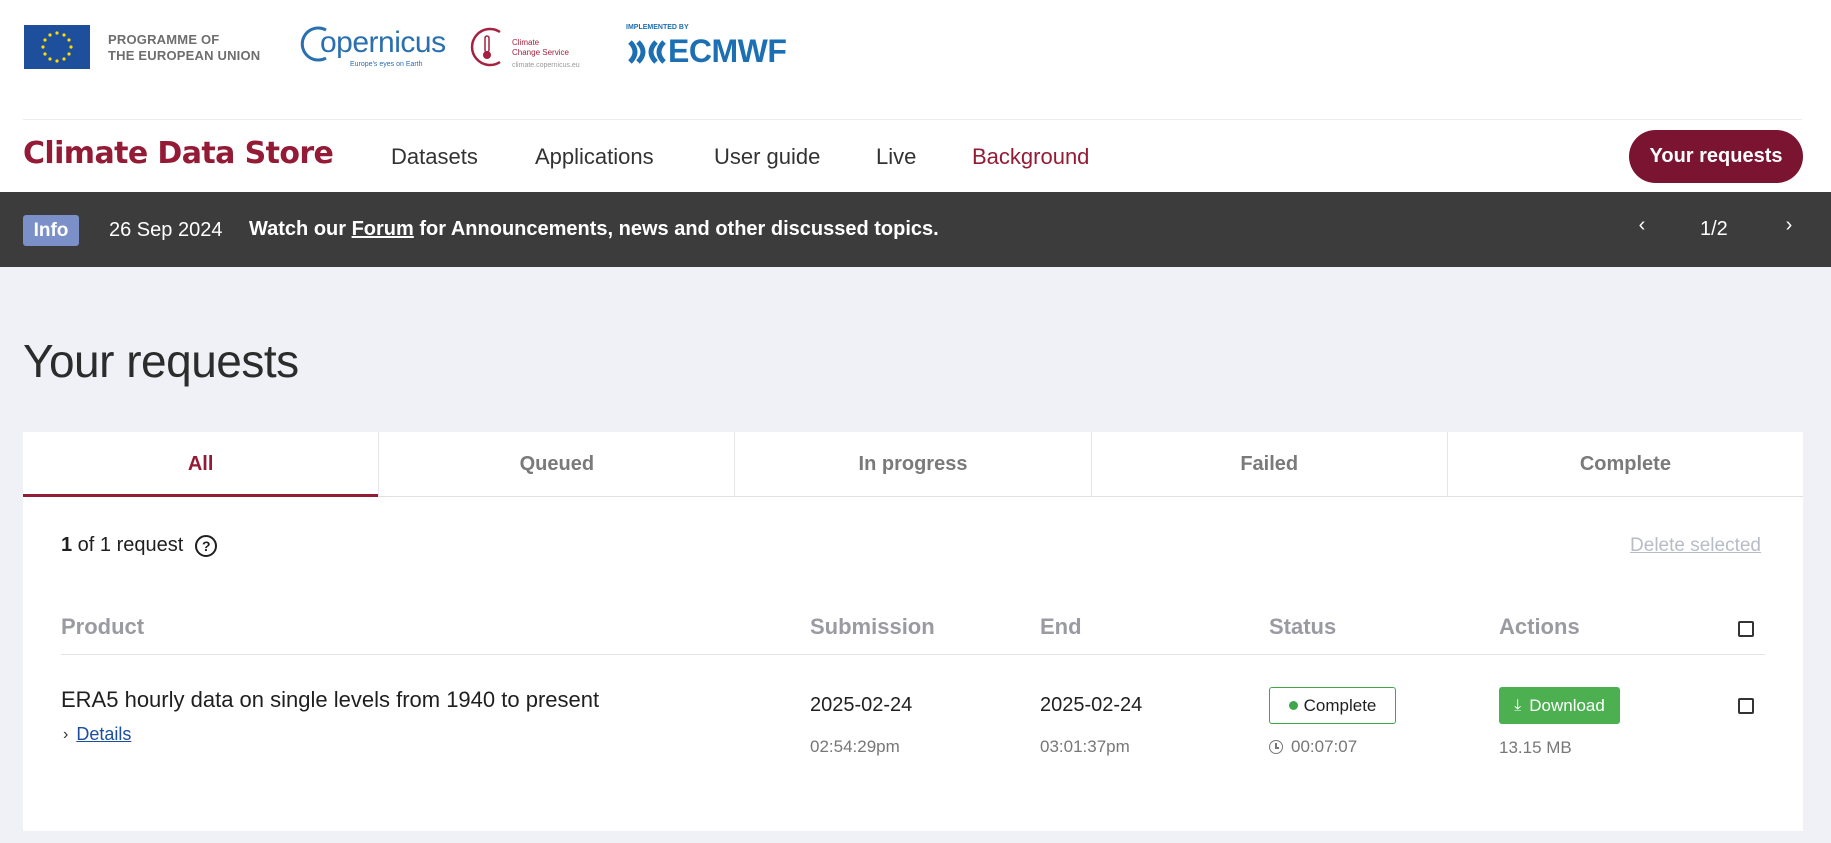  I want to click on nav-link-live: Live, so click(896, 157).